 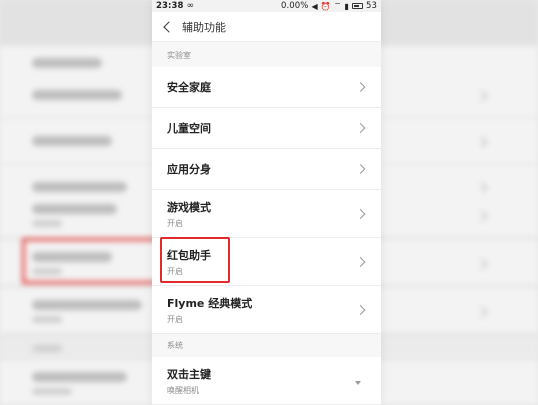 What do you see at coordinates (357, 6) in the screenshot?
I see `battery-icon` at bounding box center [357, 6].